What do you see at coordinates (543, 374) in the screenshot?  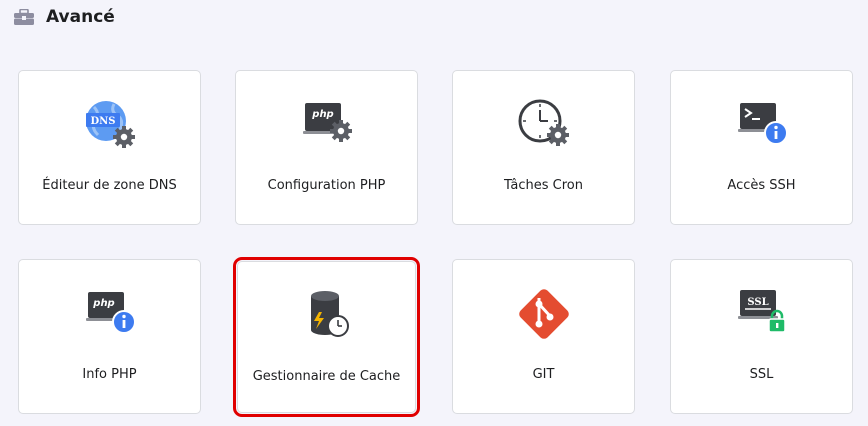 I see `card-label: GIT` at bounding box center [543, 374].